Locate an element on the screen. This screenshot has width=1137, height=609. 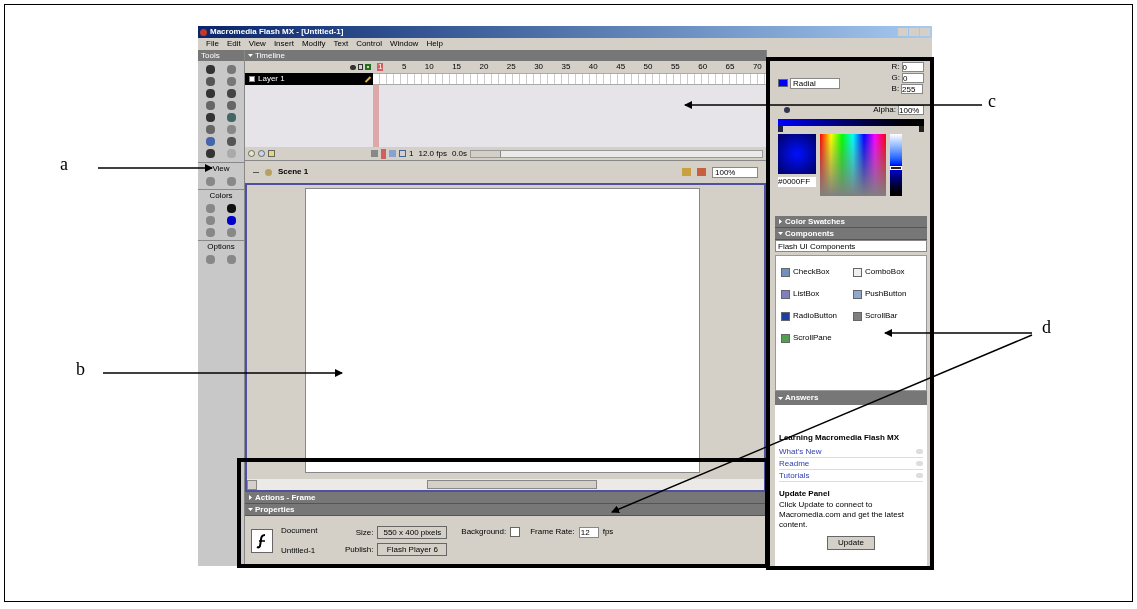
annotation-label: d is located at coordinates (1046, 327).